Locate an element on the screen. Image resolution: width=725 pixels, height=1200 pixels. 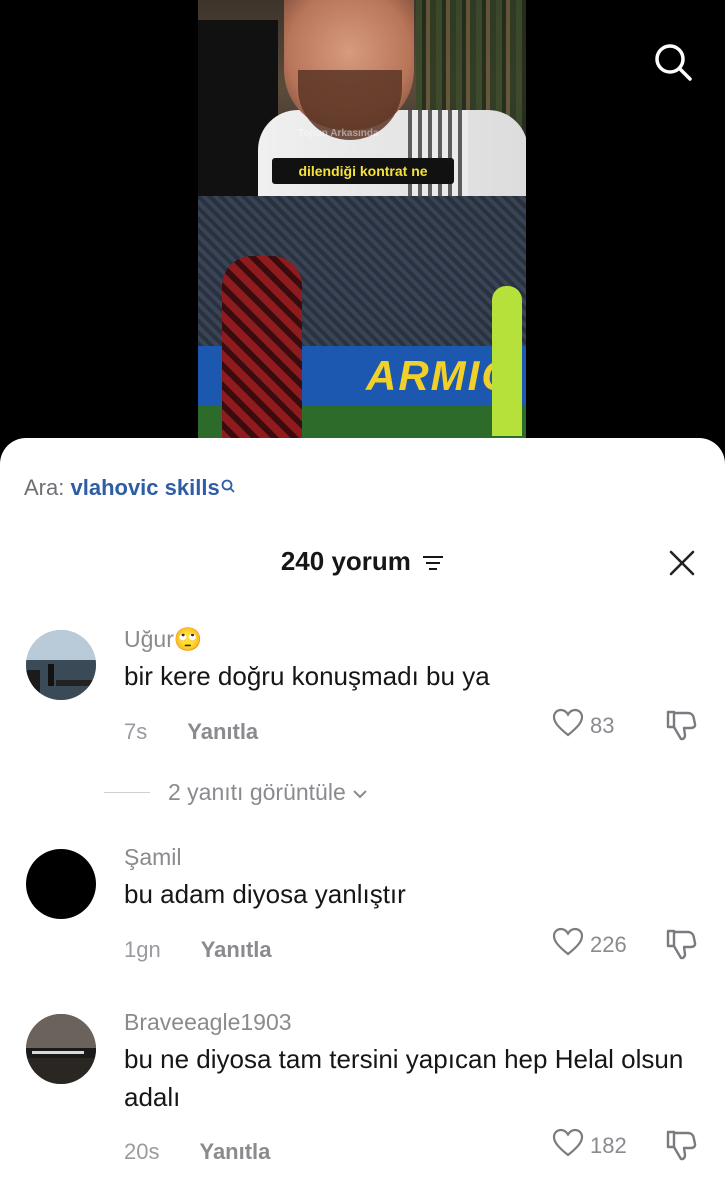
like-button: 83 is located at coordinates (583, 726).